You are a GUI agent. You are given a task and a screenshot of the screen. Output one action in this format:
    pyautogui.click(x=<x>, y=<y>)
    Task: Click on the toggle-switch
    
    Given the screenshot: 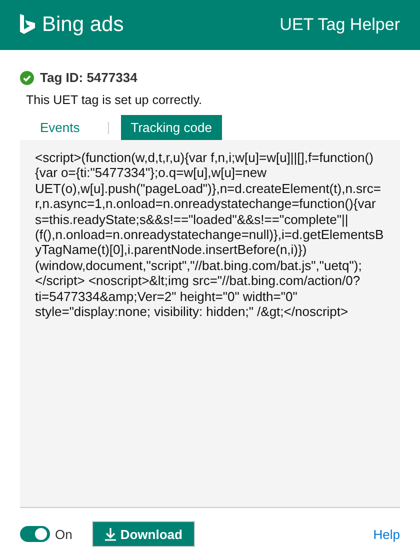 What is the action you would take?
    pyautogui.click(x=35, y=534)
    